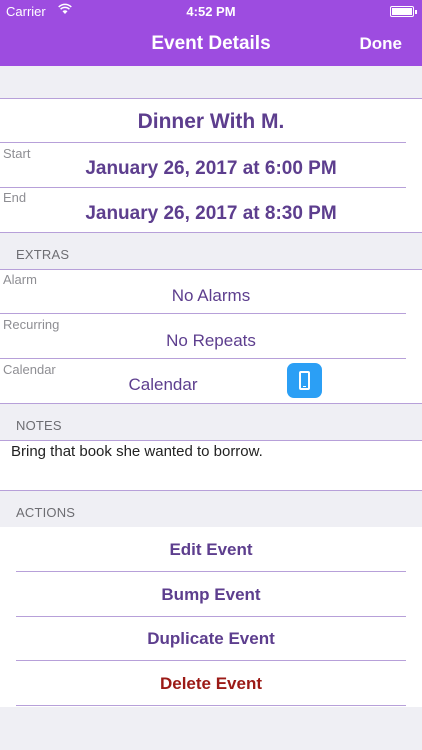 This screenshot has height=750, width=422. Describe the element at coordinates (20, 279) in the screenshot. I see `alarm-label: Alarm` at that location.